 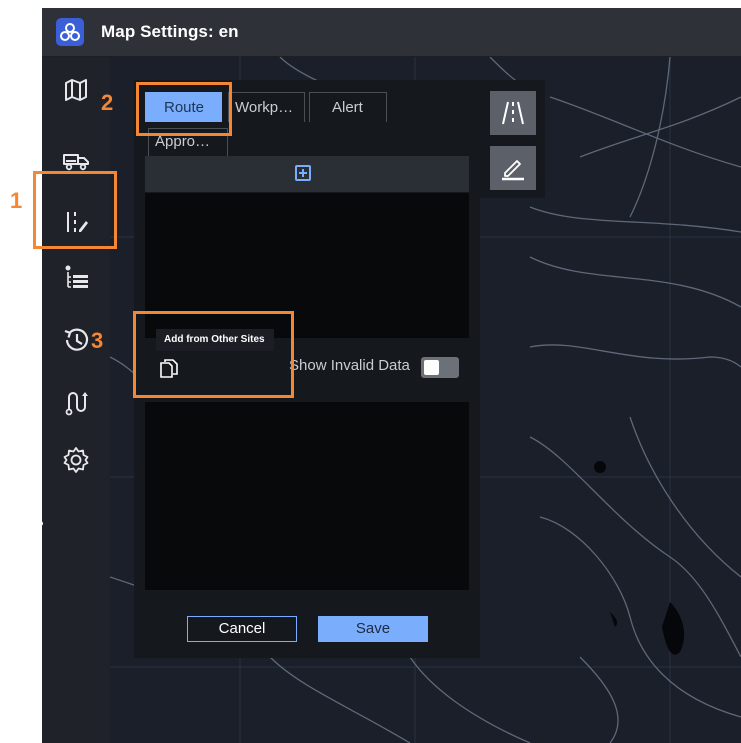 I want to click on add-icon, so click(x=303, y=173).